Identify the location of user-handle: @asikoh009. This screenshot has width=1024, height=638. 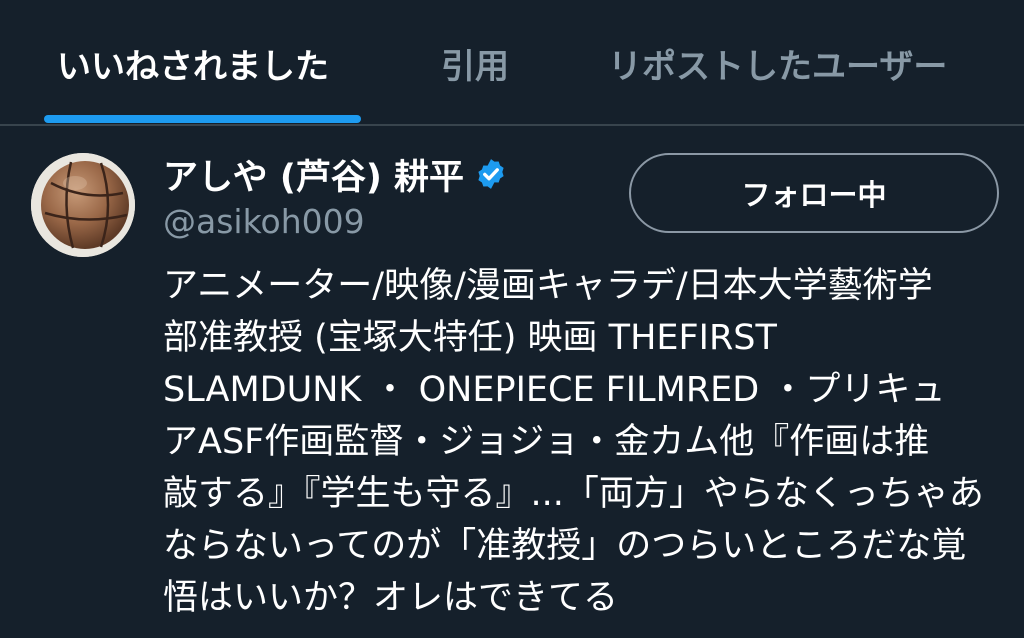
(264, 221).